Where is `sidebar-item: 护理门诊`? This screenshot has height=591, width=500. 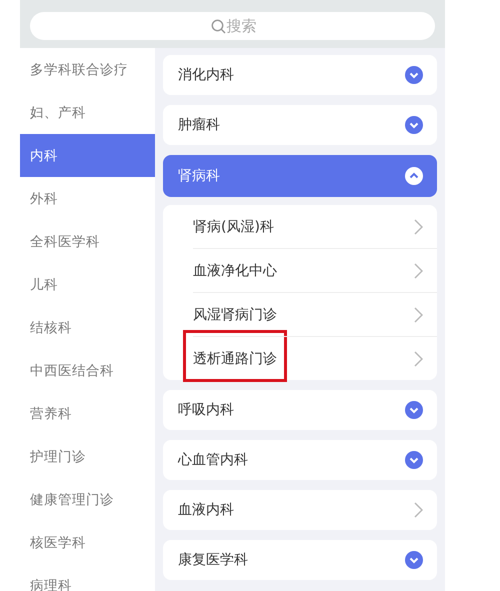
sidebar-item: 护理门诊 is located at coordinates (87, 456).